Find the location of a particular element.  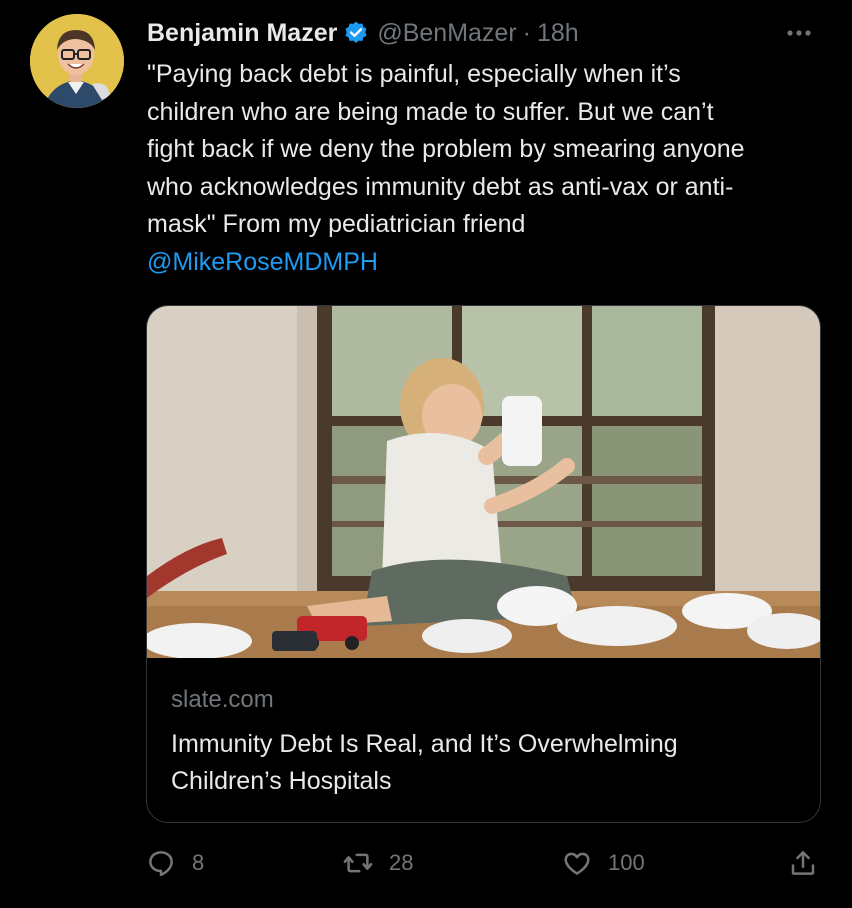

tweet-header: Benjamin Mazer @BenMazer · 18h is located at coordinates (363, 33).